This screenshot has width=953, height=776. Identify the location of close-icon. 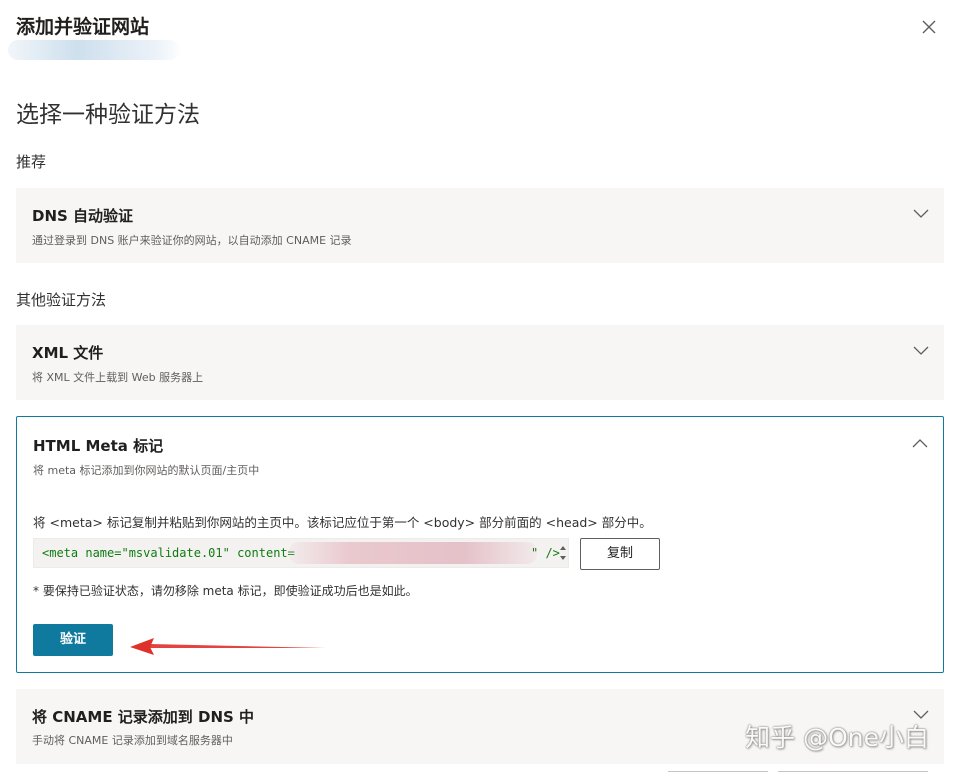
(929, 27).